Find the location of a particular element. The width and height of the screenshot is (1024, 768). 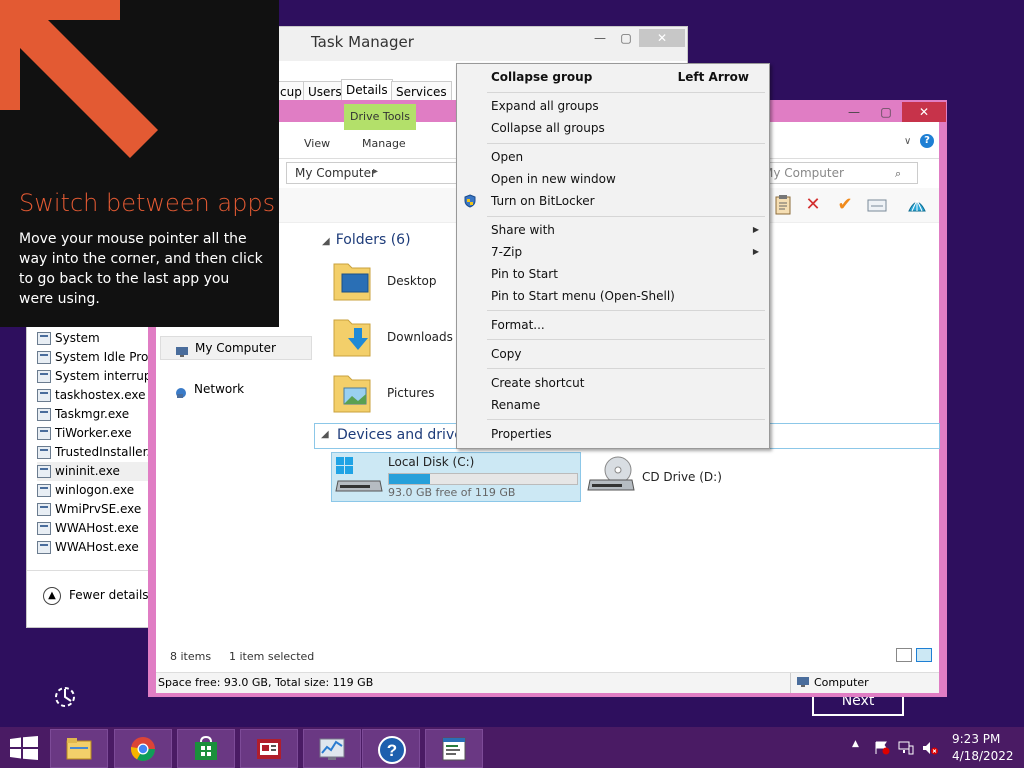

submenu-arrow-icon: ▶ is located at coordinates (755, 251).